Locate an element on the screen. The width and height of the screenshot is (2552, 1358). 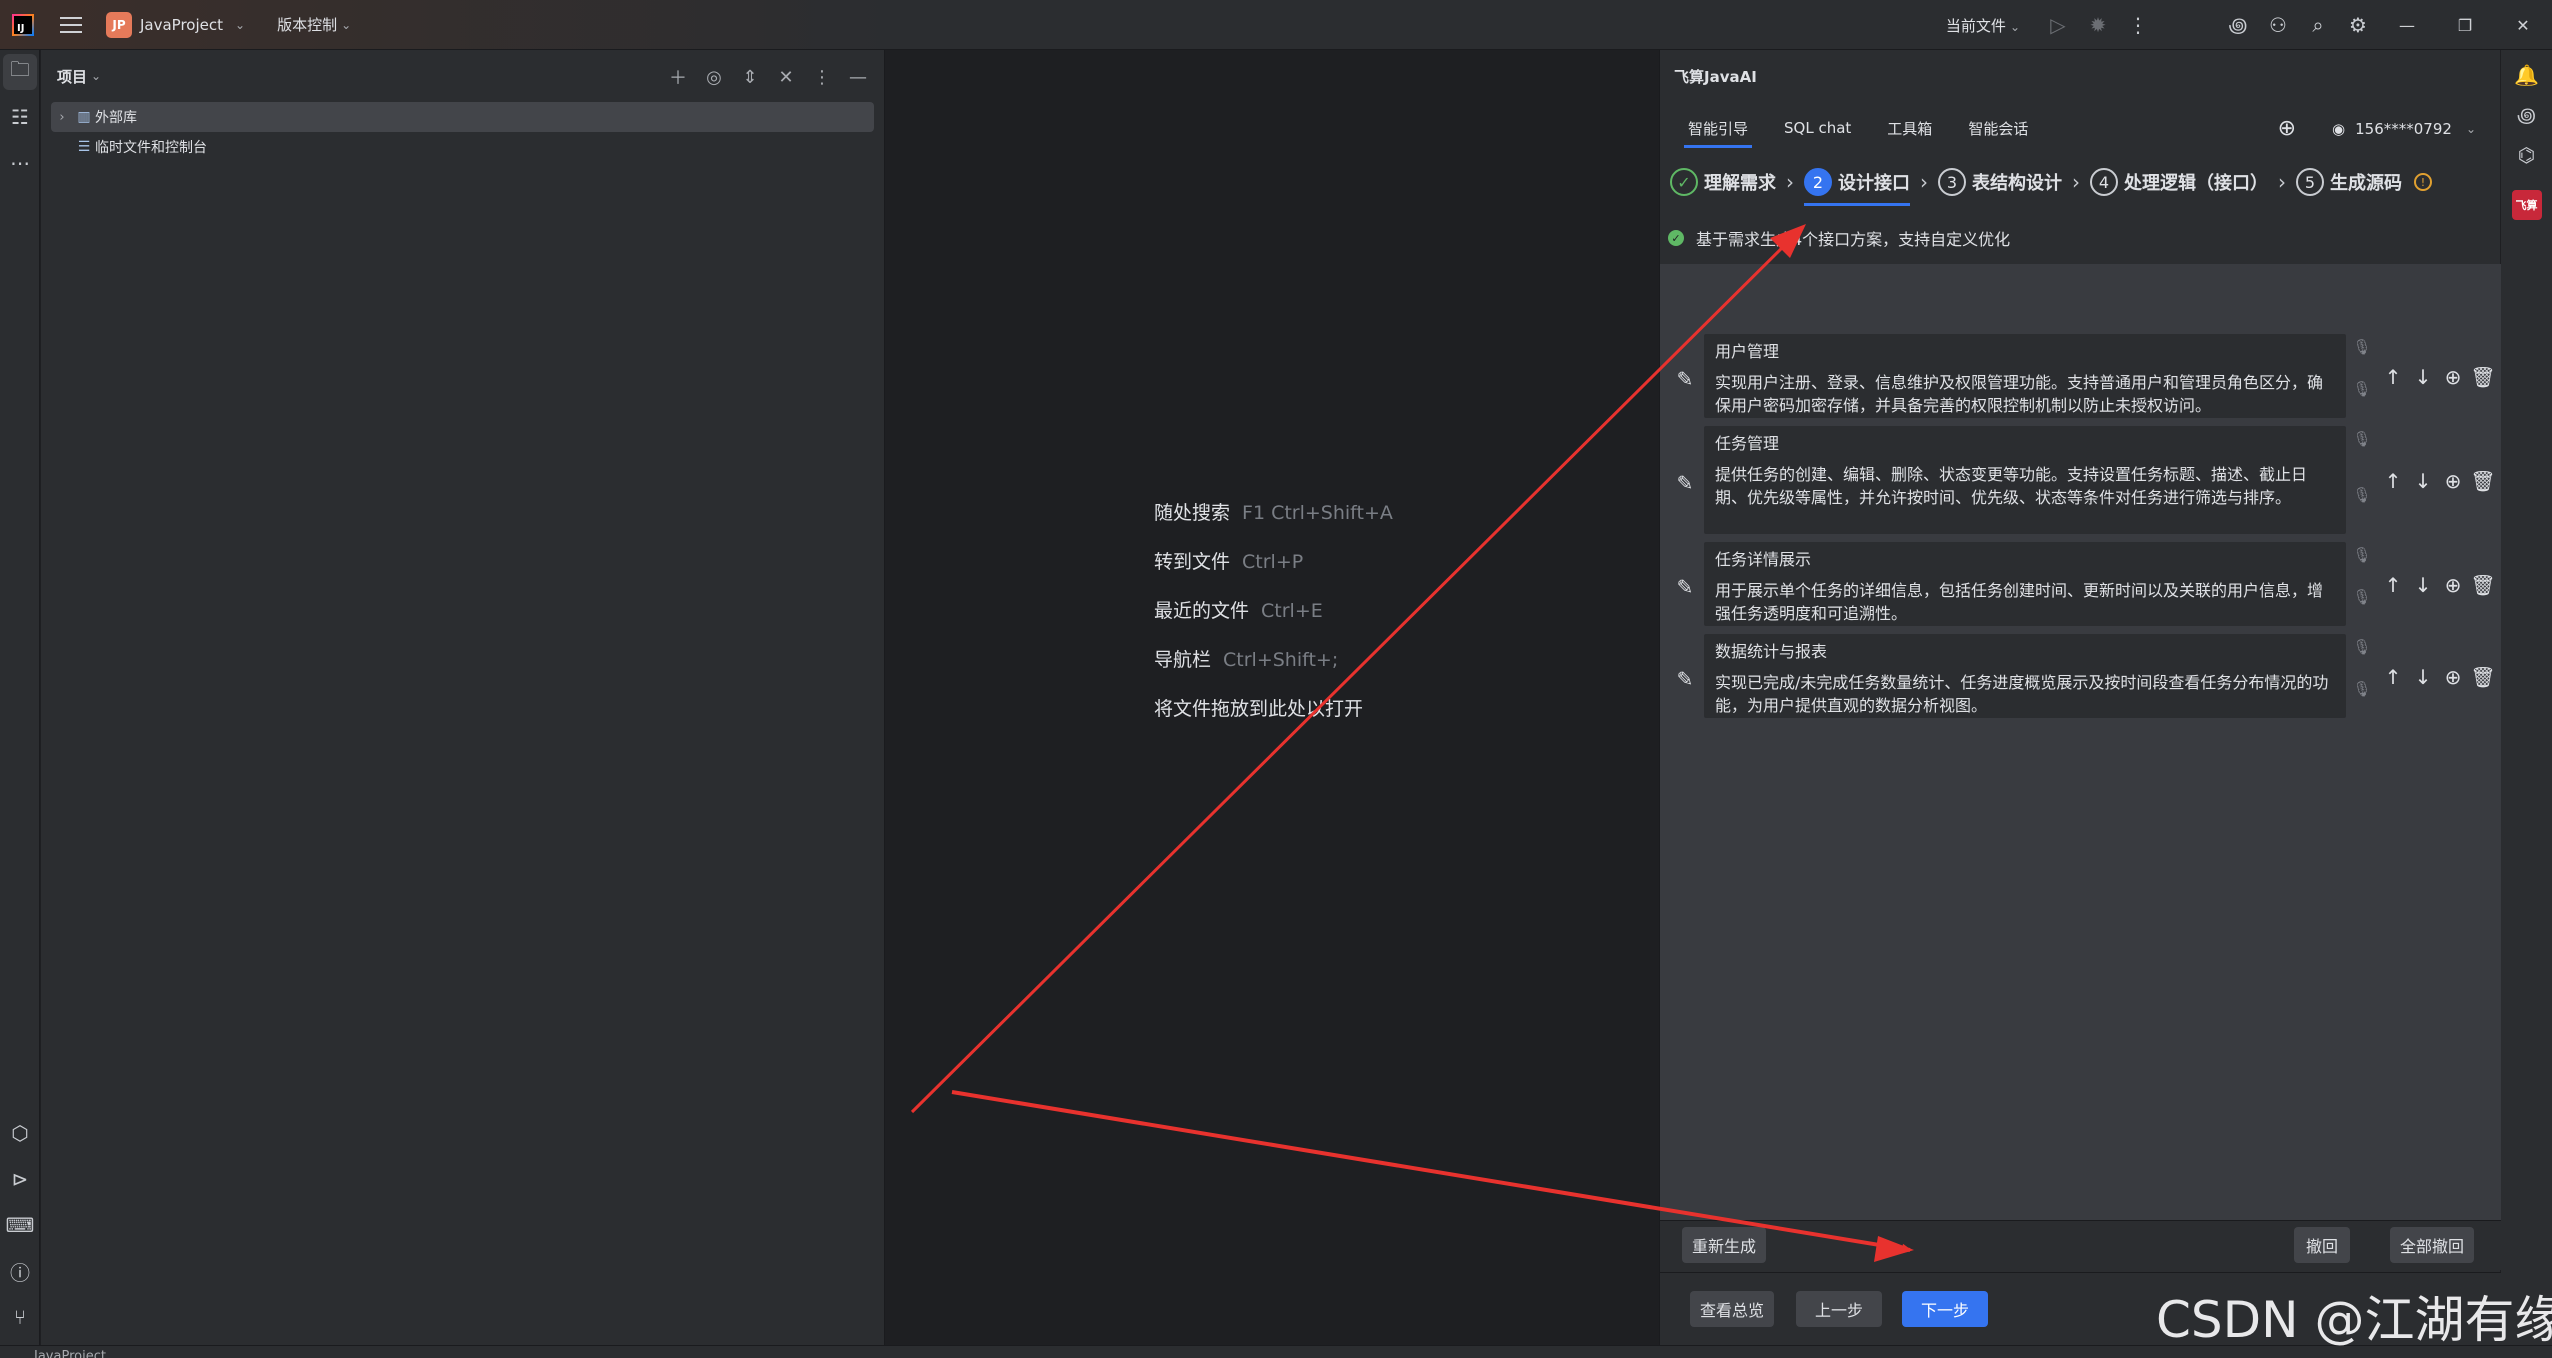
options-icon: ⋮ is located at coordinates (822, 77).